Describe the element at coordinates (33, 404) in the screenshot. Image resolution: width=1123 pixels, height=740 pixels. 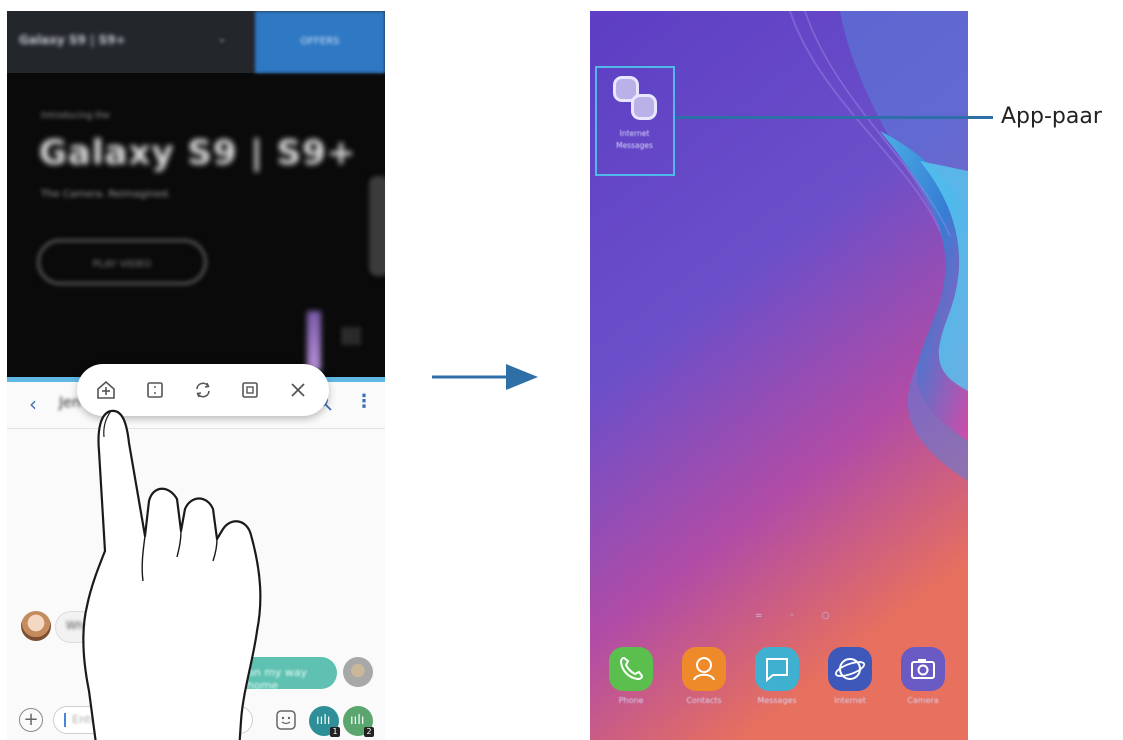
I see `back-arrow-icon: ‹` at that location.